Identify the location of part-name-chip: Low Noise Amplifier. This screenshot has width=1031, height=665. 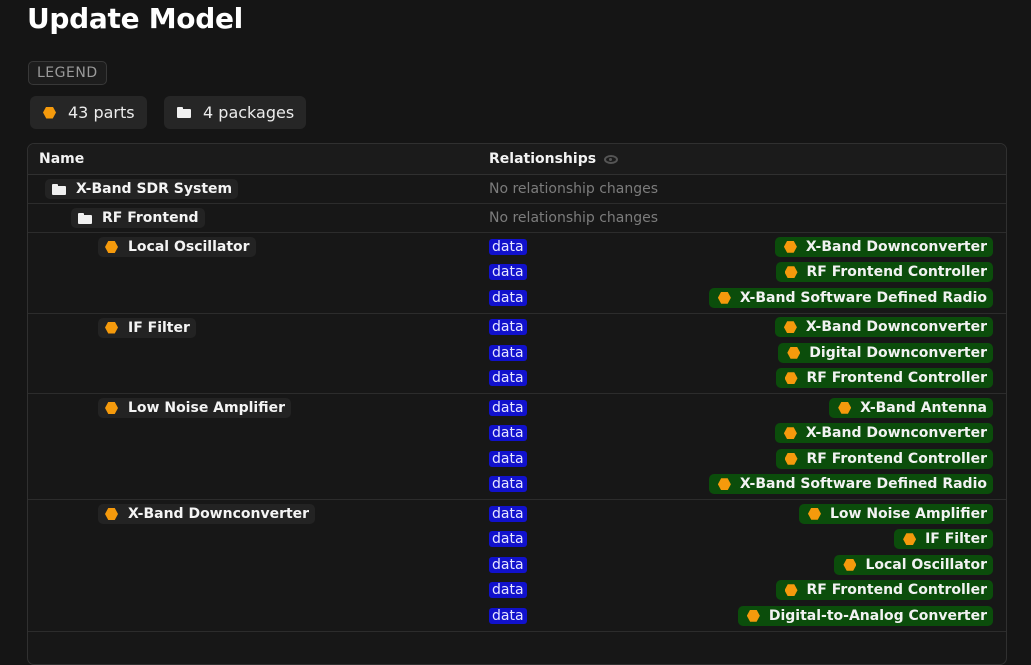
(195, 408).